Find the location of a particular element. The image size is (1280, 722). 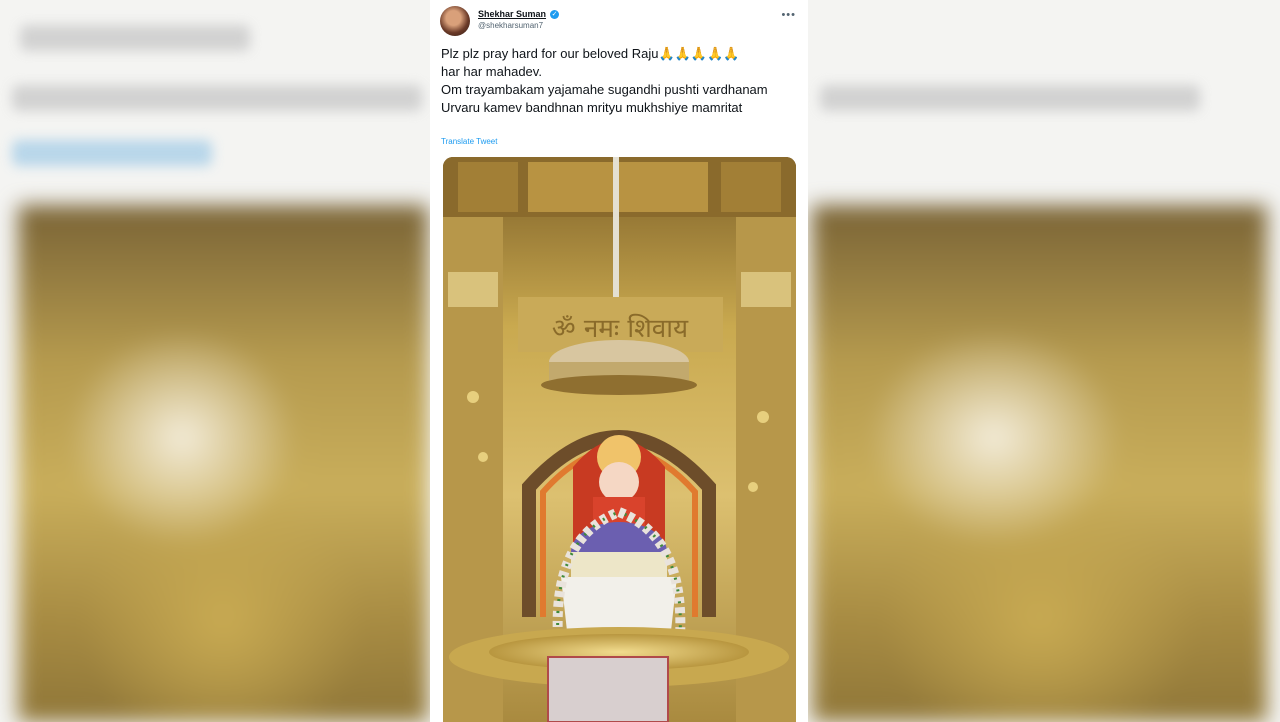

author-row: Shekhar Suman ✓ is located at coordinates (519, 14).